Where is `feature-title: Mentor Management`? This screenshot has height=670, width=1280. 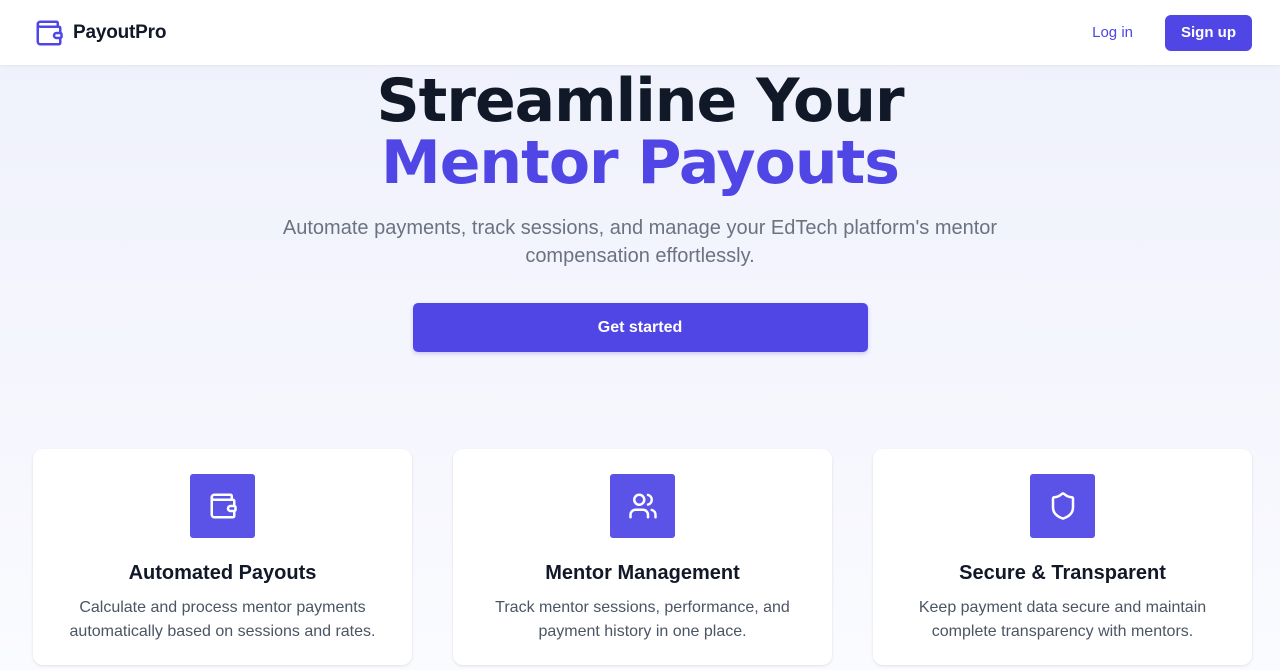
feature-title: Mentor Management is located at coordinates (642, 573).